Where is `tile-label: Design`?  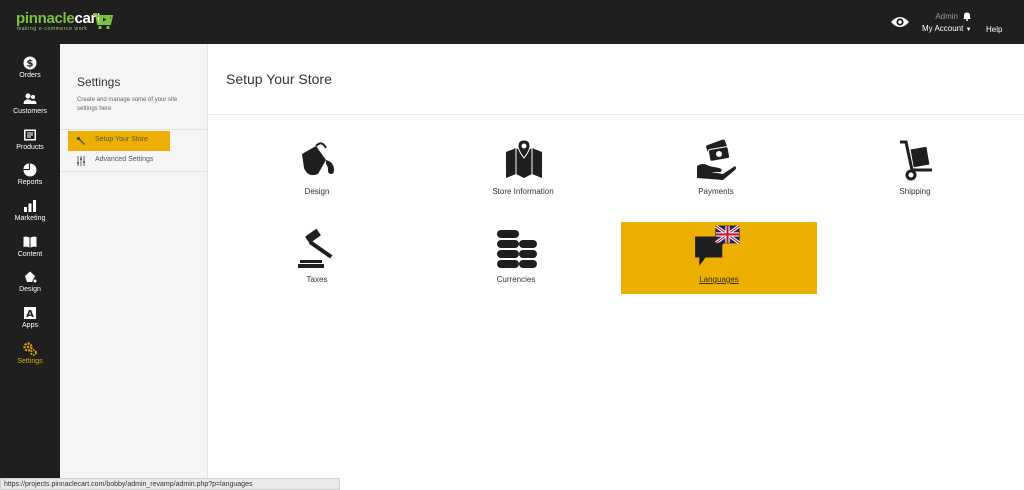
tile-label: Design is located at coordinates (317, 191).